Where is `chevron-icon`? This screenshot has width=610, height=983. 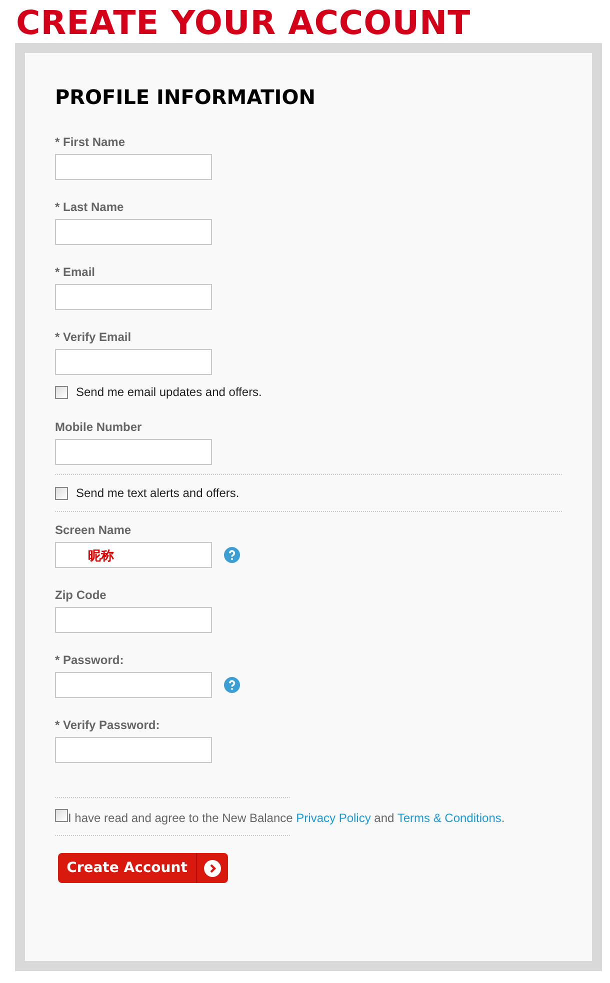
chevron-icon is located at coordinates (212, 868).